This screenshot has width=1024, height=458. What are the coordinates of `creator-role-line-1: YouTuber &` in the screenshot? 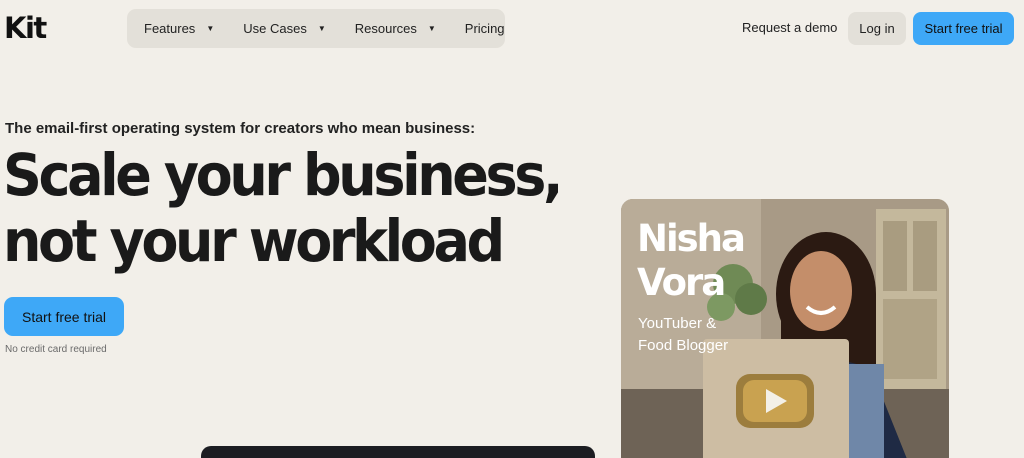 It's located at (677, 323).